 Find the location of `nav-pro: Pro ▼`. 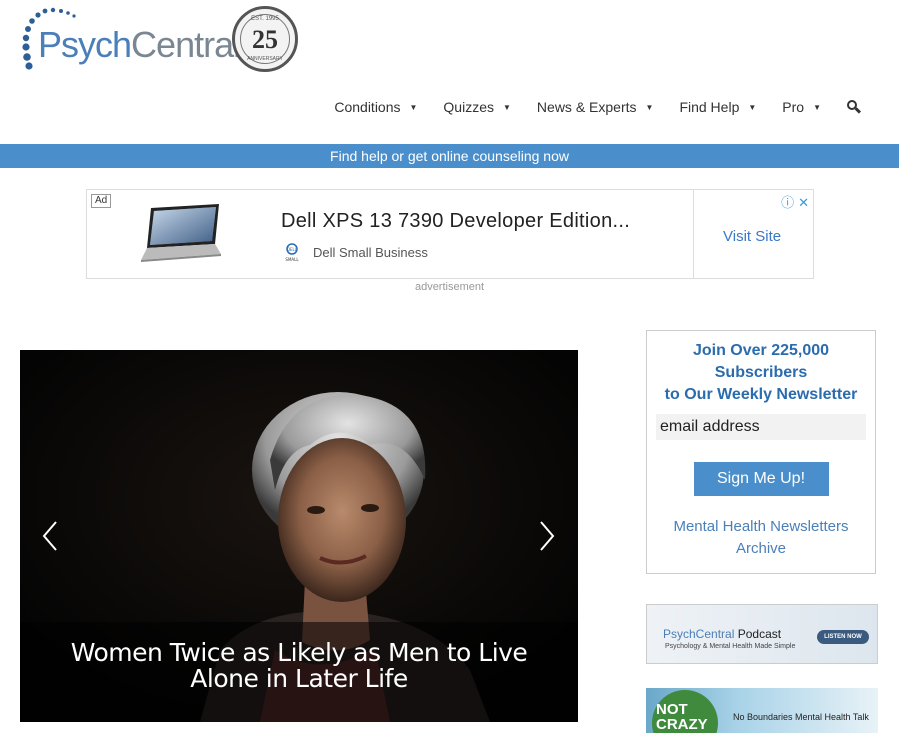

nav-pro: Pro ▼ is located at coordinates (801, 107).